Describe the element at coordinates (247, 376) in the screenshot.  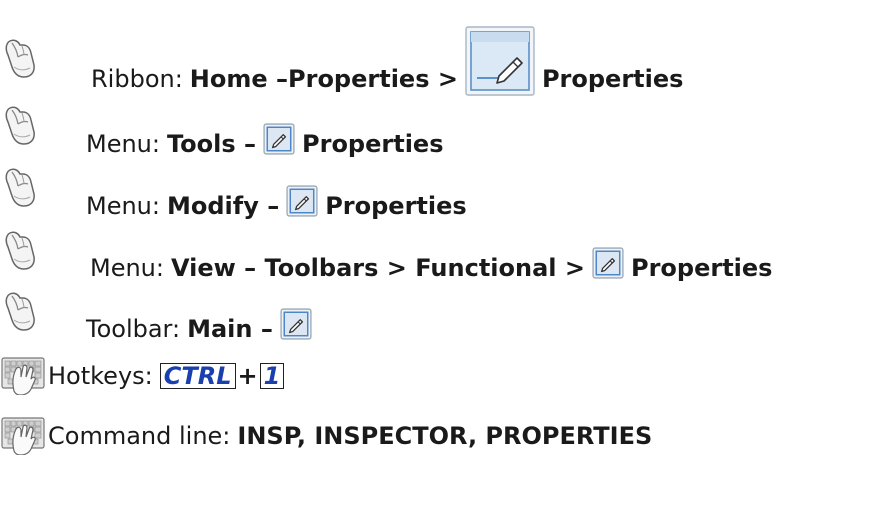
I see `plus-sign: +` at that location.